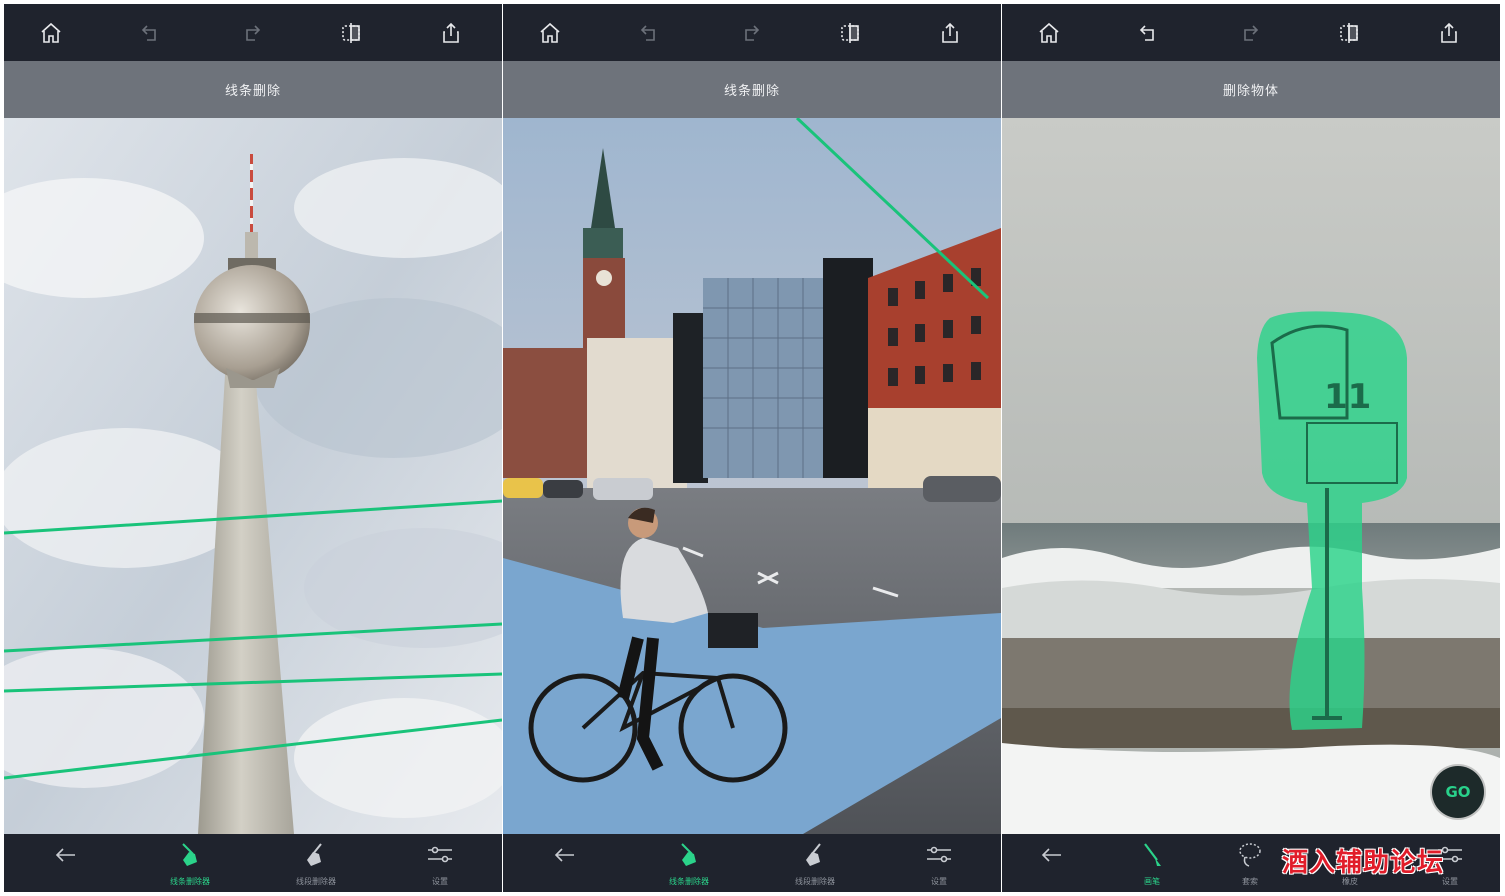 The width and height of the screenshot is (1505, 896). I want to click on tool-label: 画笔, so click(1152, 881).